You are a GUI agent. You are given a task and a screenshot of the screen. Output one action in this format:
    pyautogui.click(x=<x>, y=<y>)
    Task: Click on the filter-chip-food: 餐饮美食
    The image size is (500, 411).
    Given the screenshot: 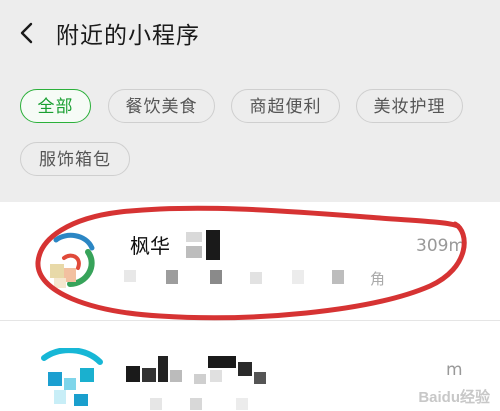 What is the action you would take?
    pyautogui.click(x=161, y=106)
    